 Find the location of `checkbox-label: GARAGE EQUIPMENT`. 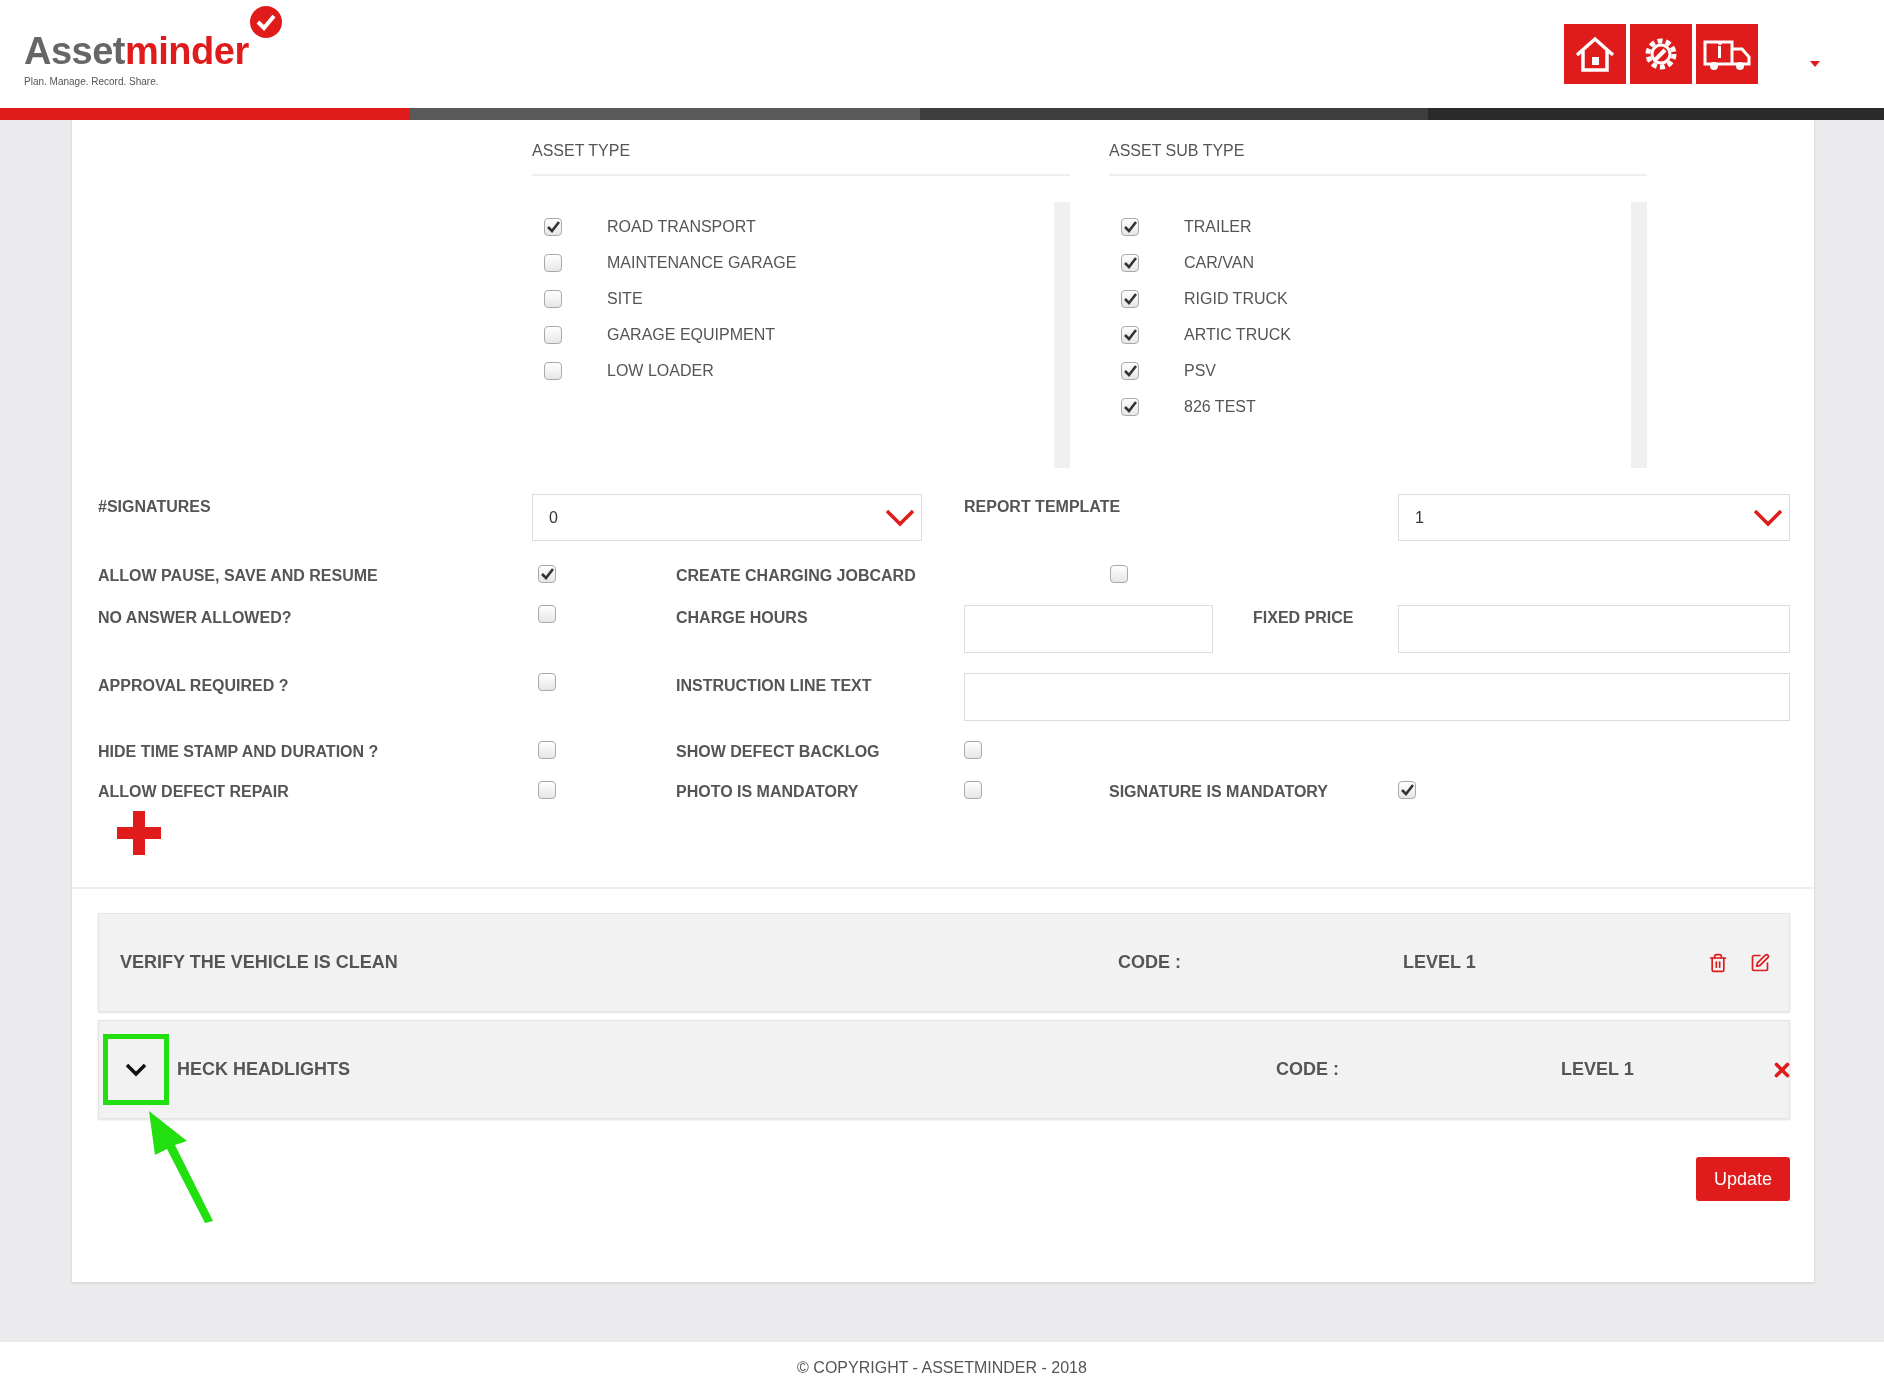

checkbox-label: GARAGE EQUIPMENT is located at coordinates (691, 335).